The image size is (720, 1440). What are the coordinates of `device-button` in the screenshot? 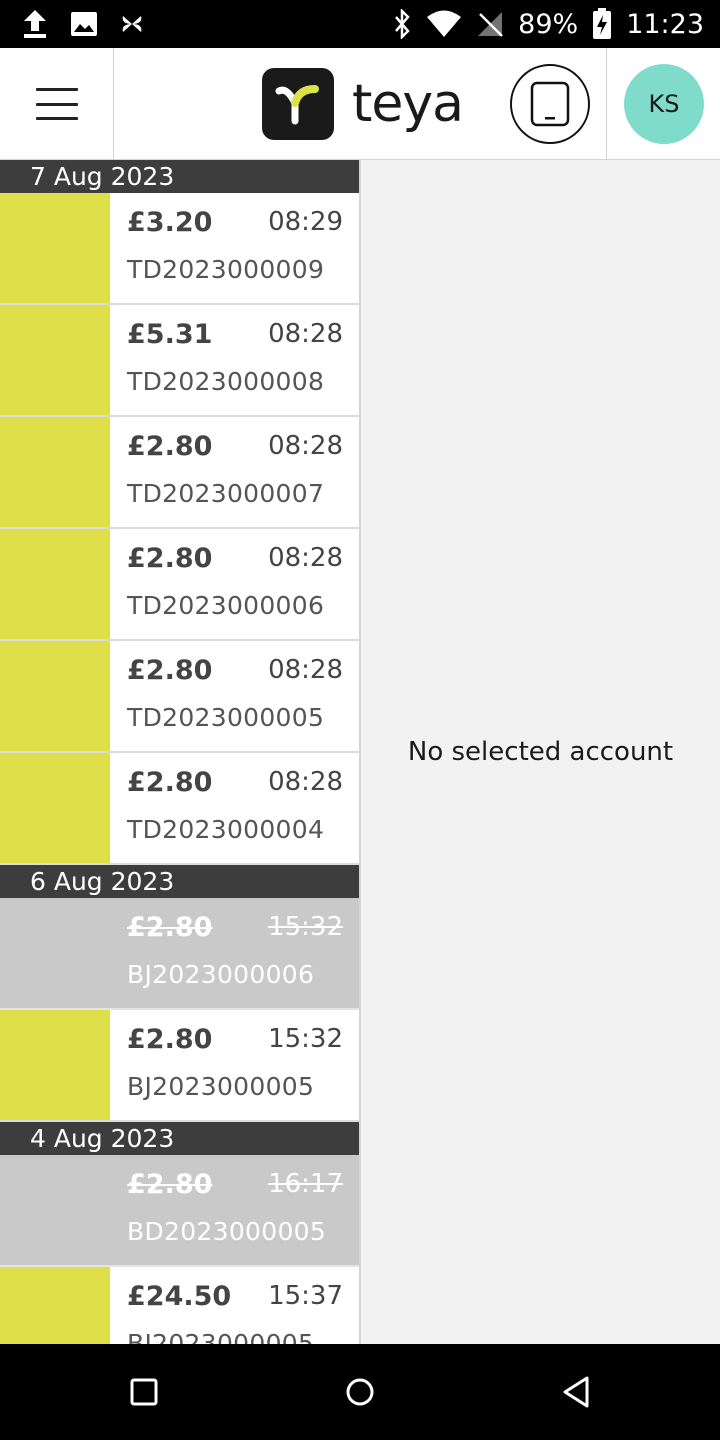 It's located at (550, 104).